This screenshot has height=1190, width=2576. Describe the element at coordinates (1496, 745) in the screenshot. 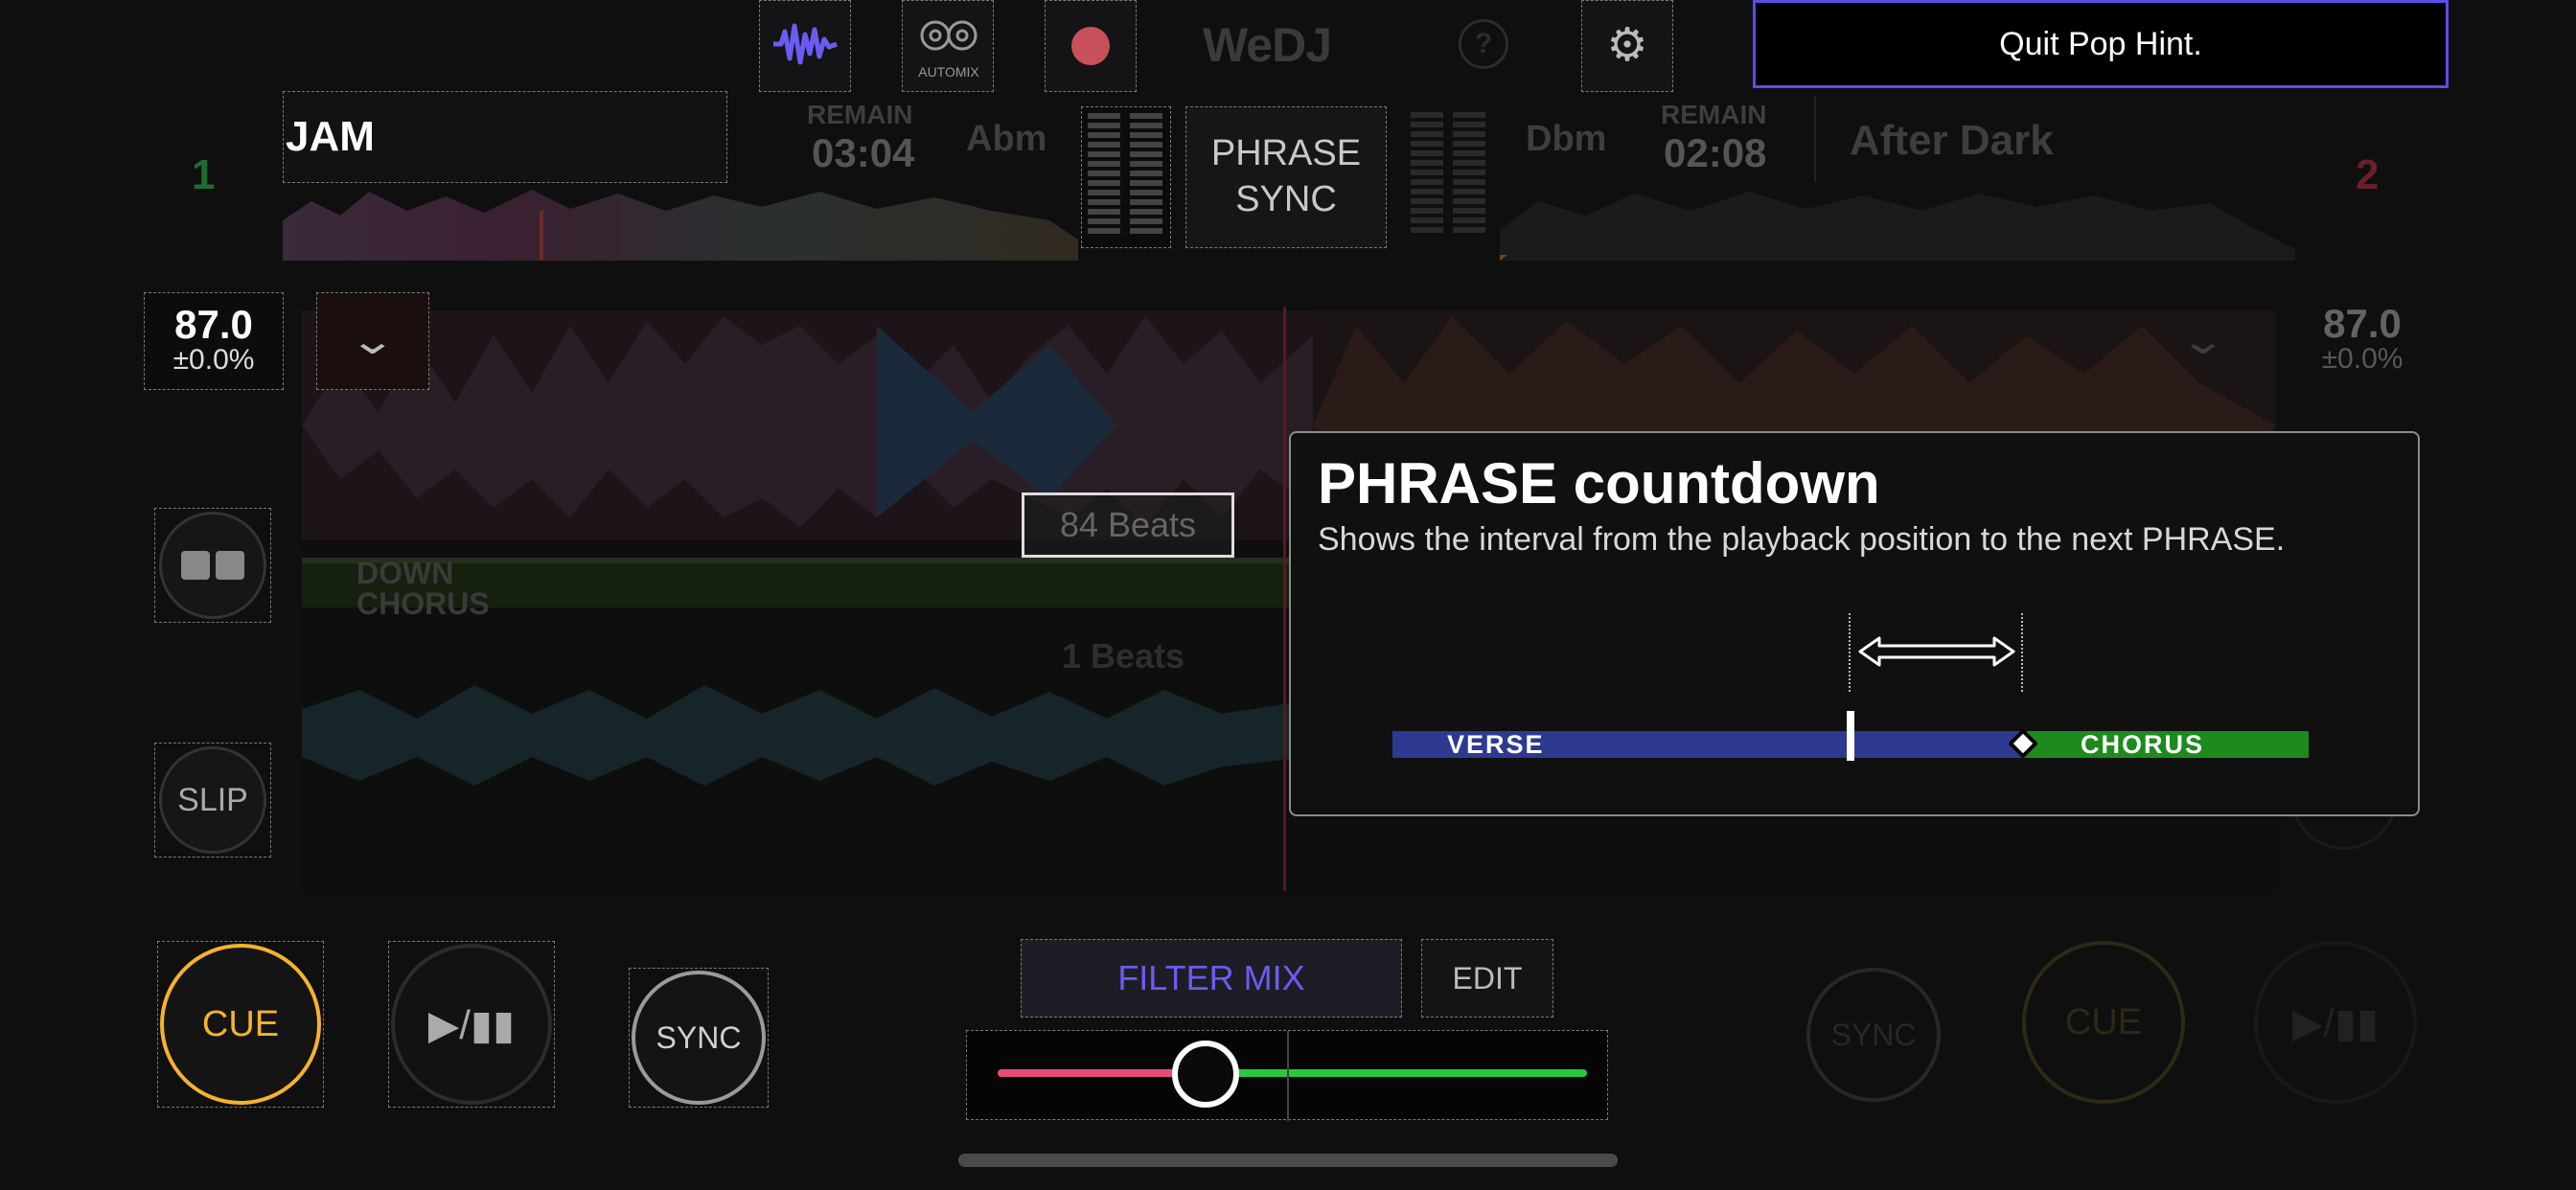

I see `verse-label: VERSE` at that location.